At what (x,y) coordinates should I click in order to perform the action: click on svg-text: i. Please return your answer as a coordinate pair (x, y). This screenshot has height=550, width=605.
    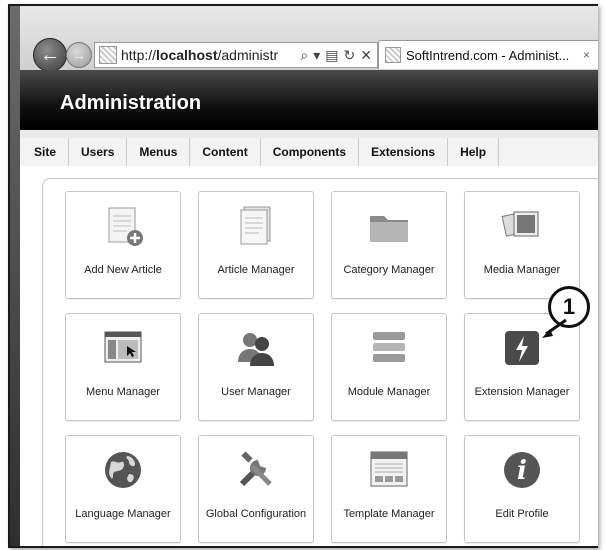
    Looking at the image, I should click on (522, 471).